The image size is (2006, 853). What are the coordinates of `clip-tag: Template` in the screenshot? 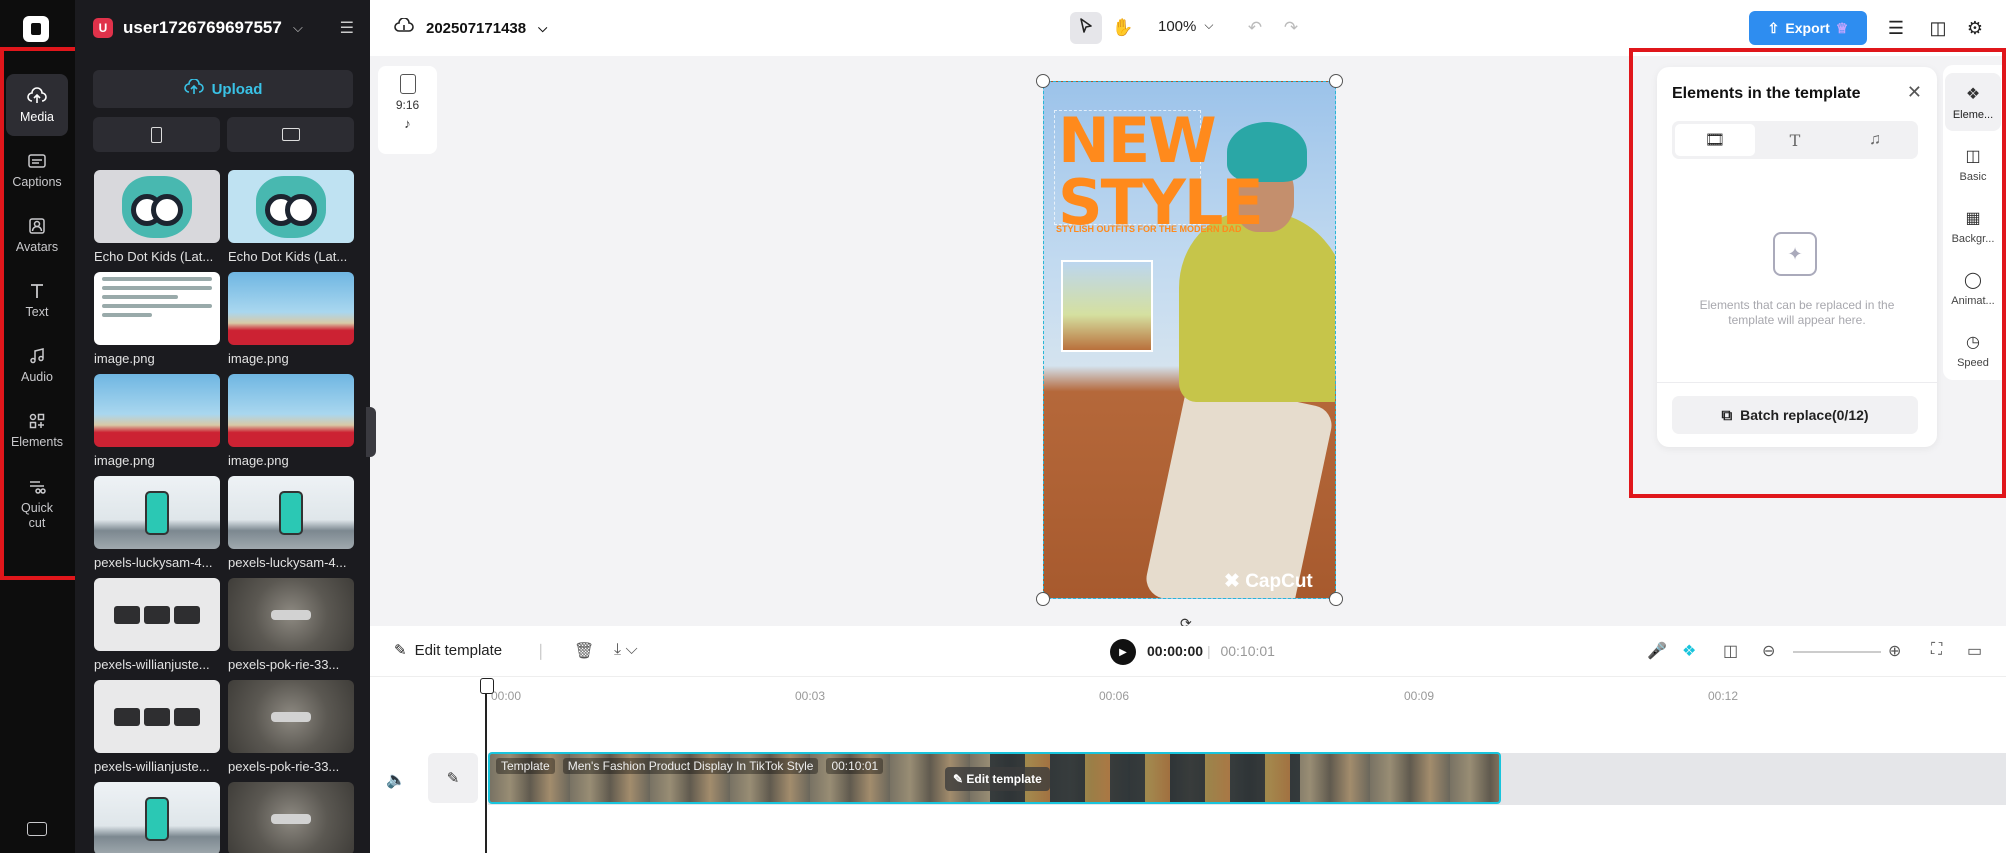 It's located at (525, 766).